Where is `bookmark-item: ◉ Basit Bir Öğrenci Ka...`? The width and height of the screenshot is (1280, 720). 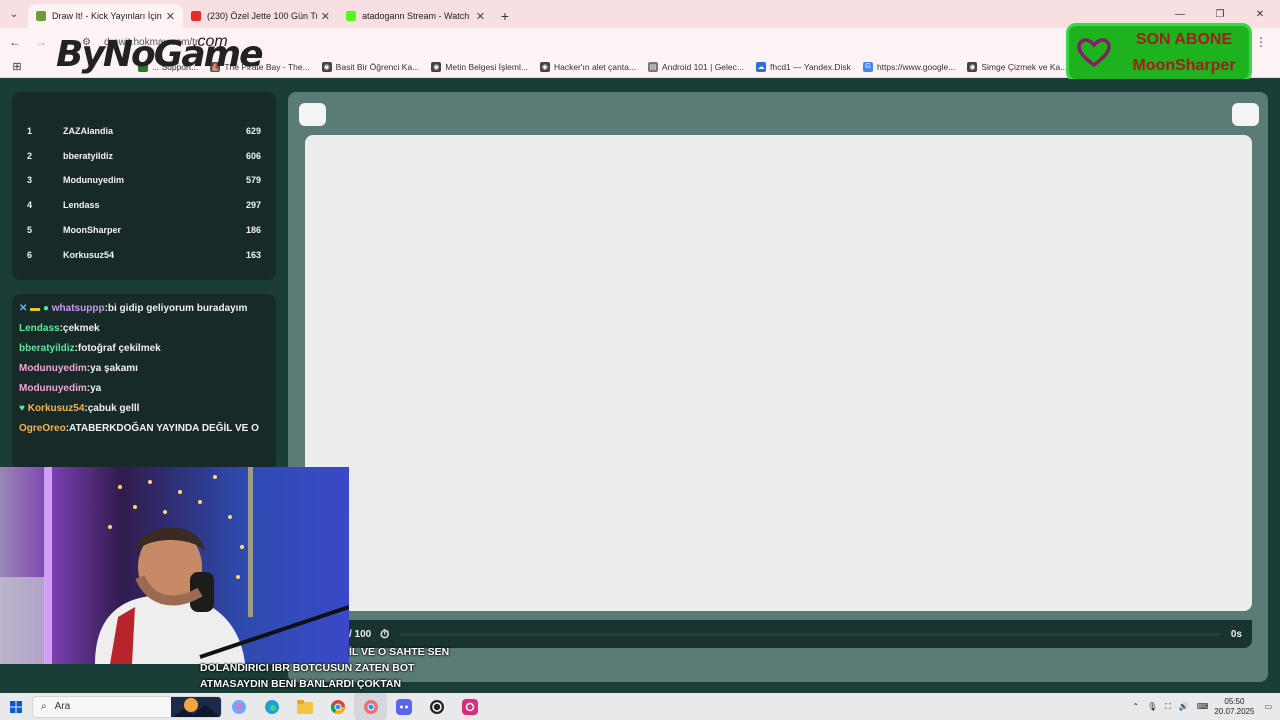
bookmark-item: ◉ Basit Bir Öğrenci Ka... is located at coordinates (370, 66).